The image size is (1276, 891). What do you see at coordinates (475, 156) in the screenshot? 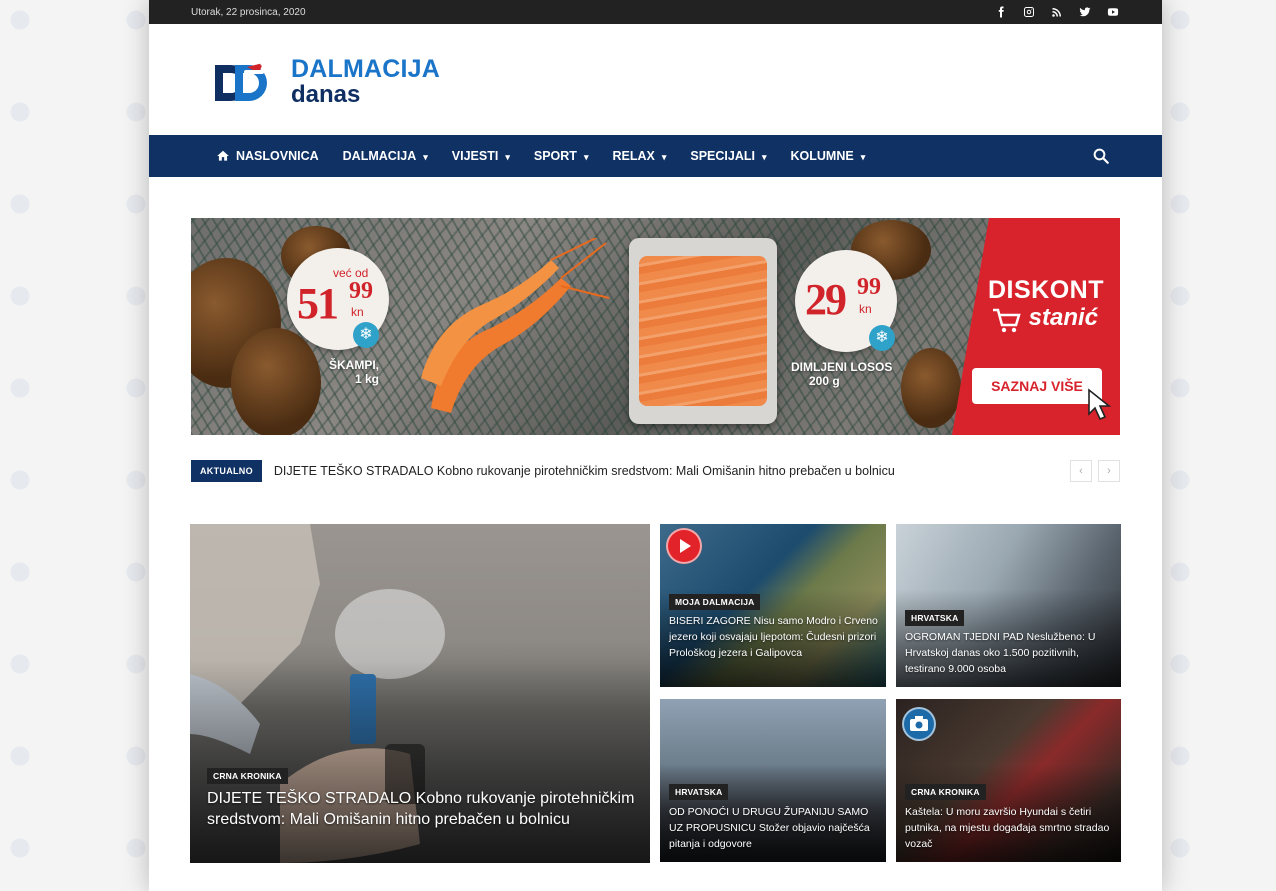
I see `nav-label: VIJESTI` at bounding box center [475, 156].